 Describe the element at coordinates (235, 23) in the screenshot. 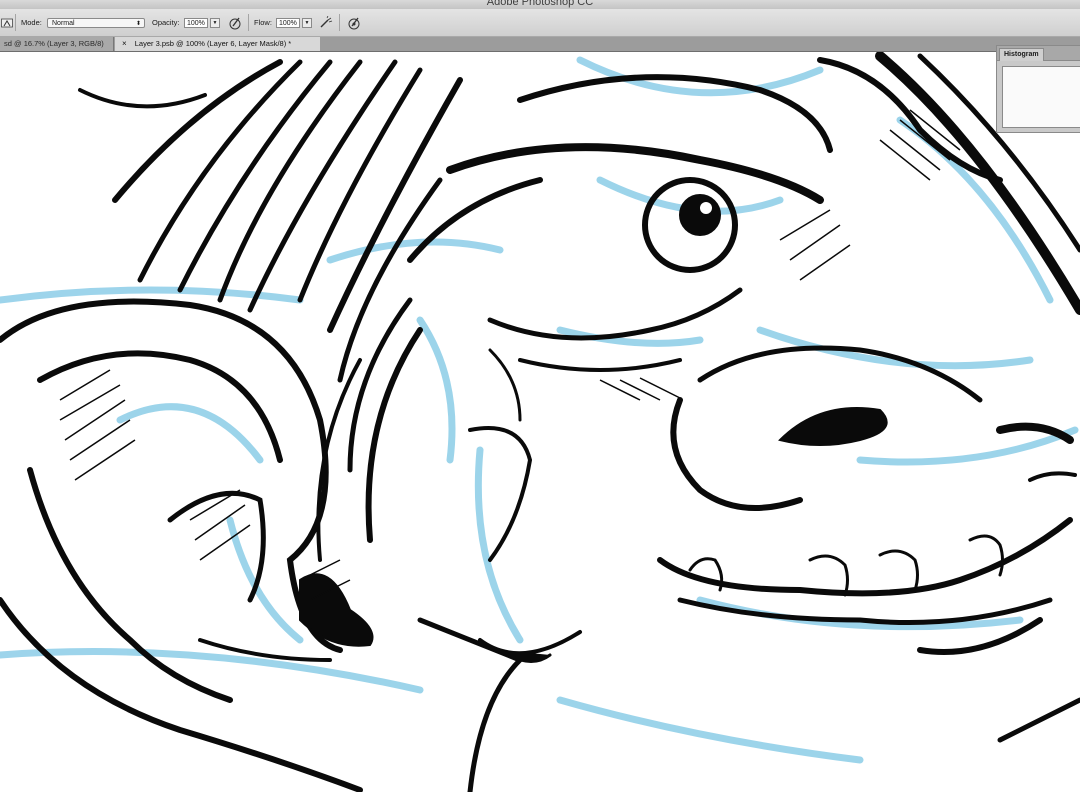

I see `pressure-opacity-icon` at that location.